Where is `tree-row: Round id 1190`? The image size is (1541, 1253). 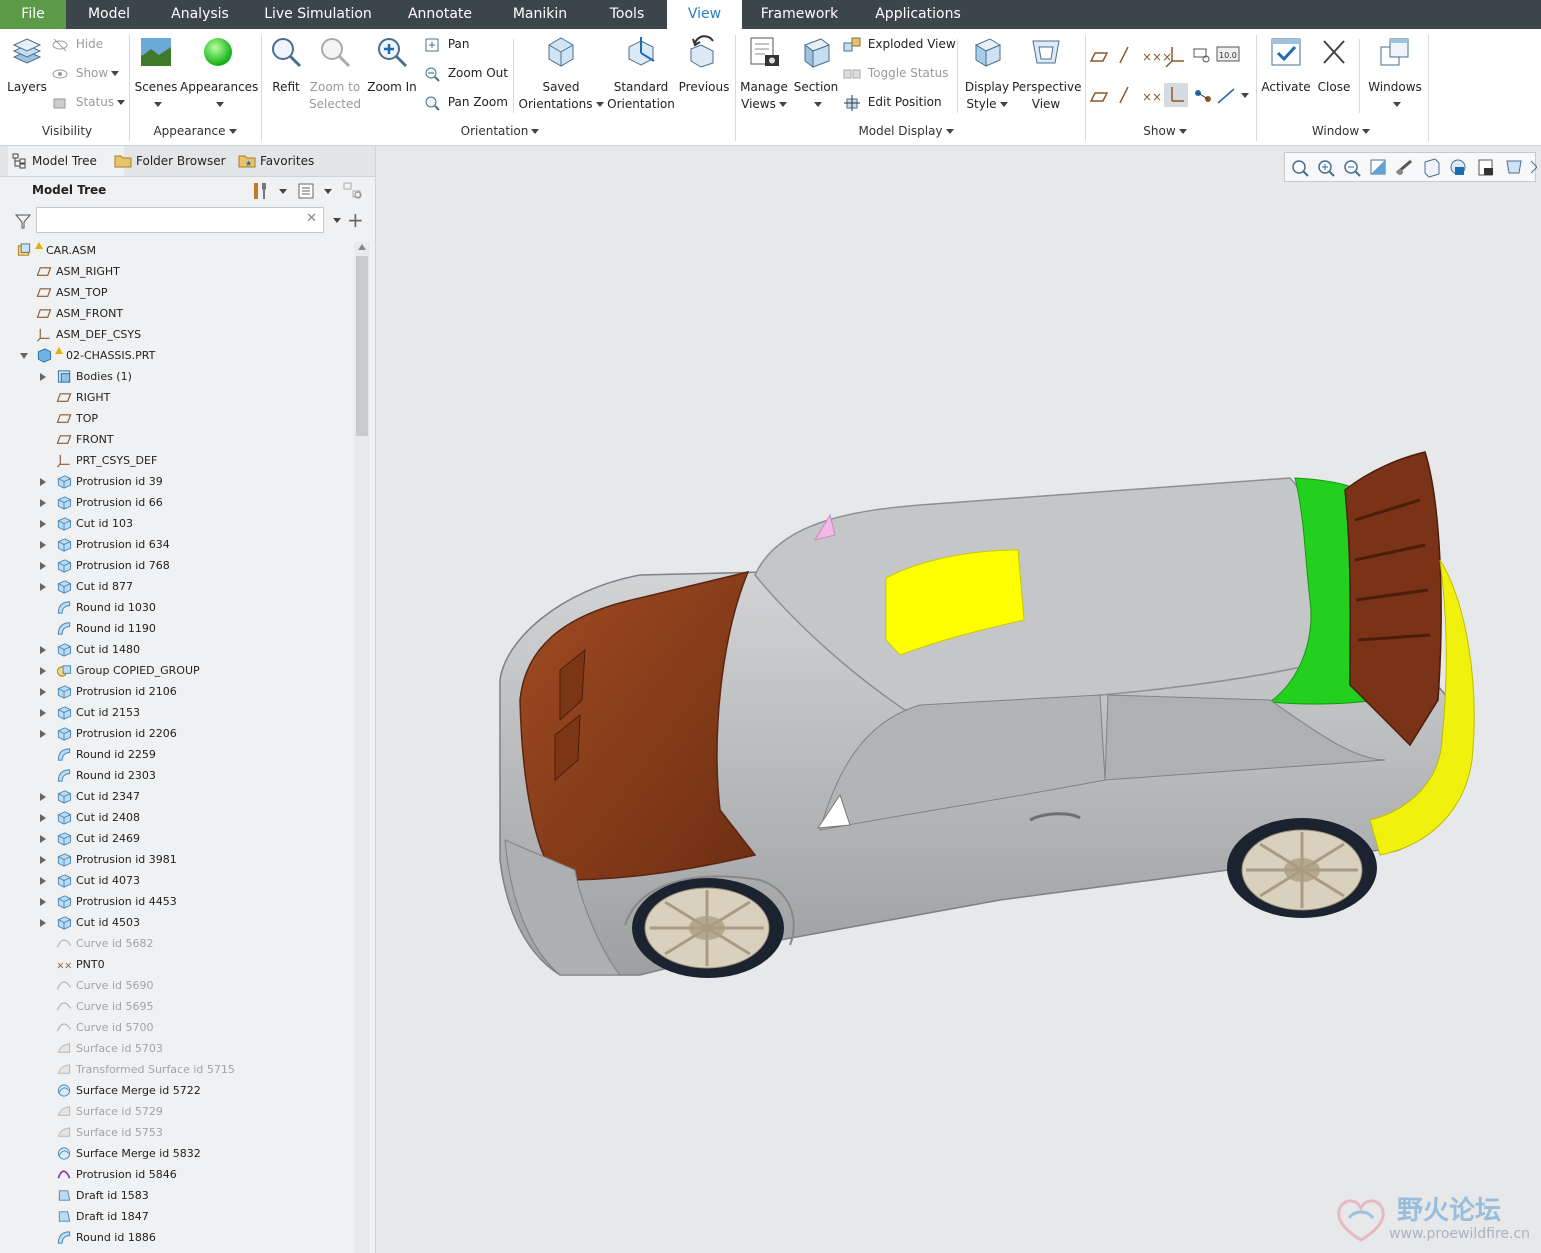
tree-row: Round id 1190 is located at coordinates (176, 628).